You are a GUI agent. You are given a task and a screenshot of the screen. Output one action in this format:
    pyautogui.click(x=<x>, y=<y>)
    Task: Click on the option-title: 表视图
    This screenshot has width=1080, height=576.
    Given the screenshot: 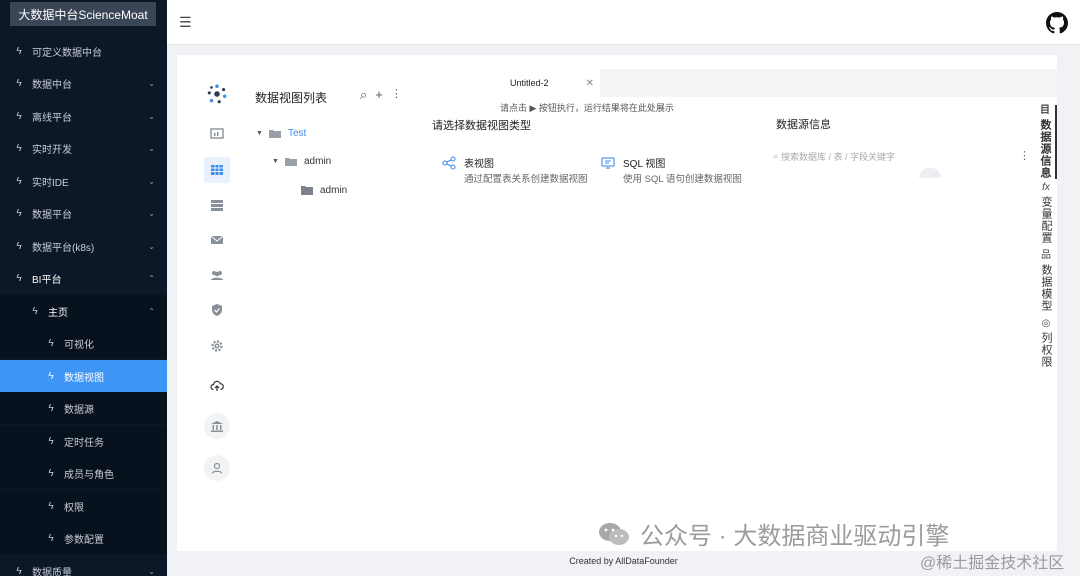 What is the action you would take?
    pyautogui.click(x=479, y=164)
    